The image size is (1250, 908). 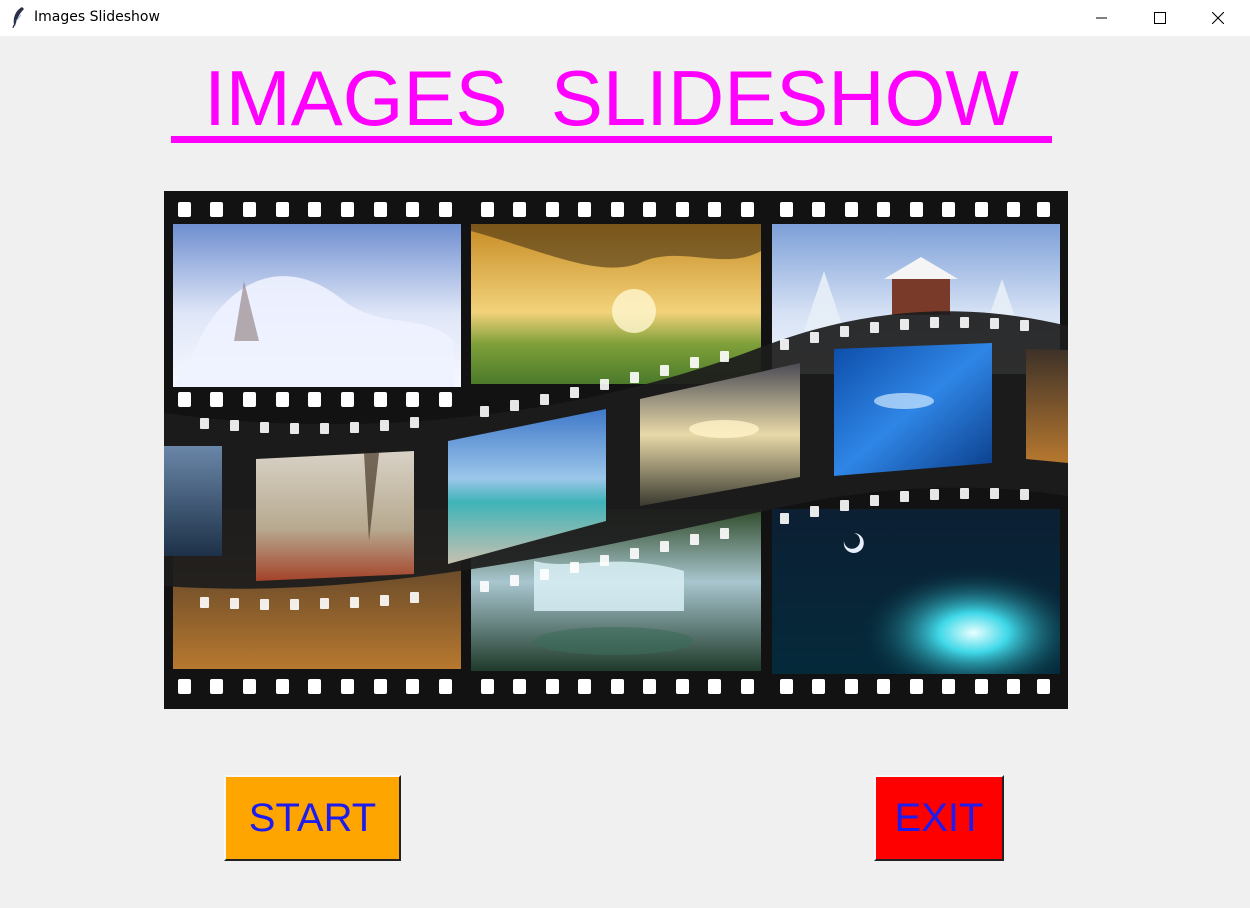 I want to click on page-title: IMAGES SLIDESHOW, so click(x=611, y=98).